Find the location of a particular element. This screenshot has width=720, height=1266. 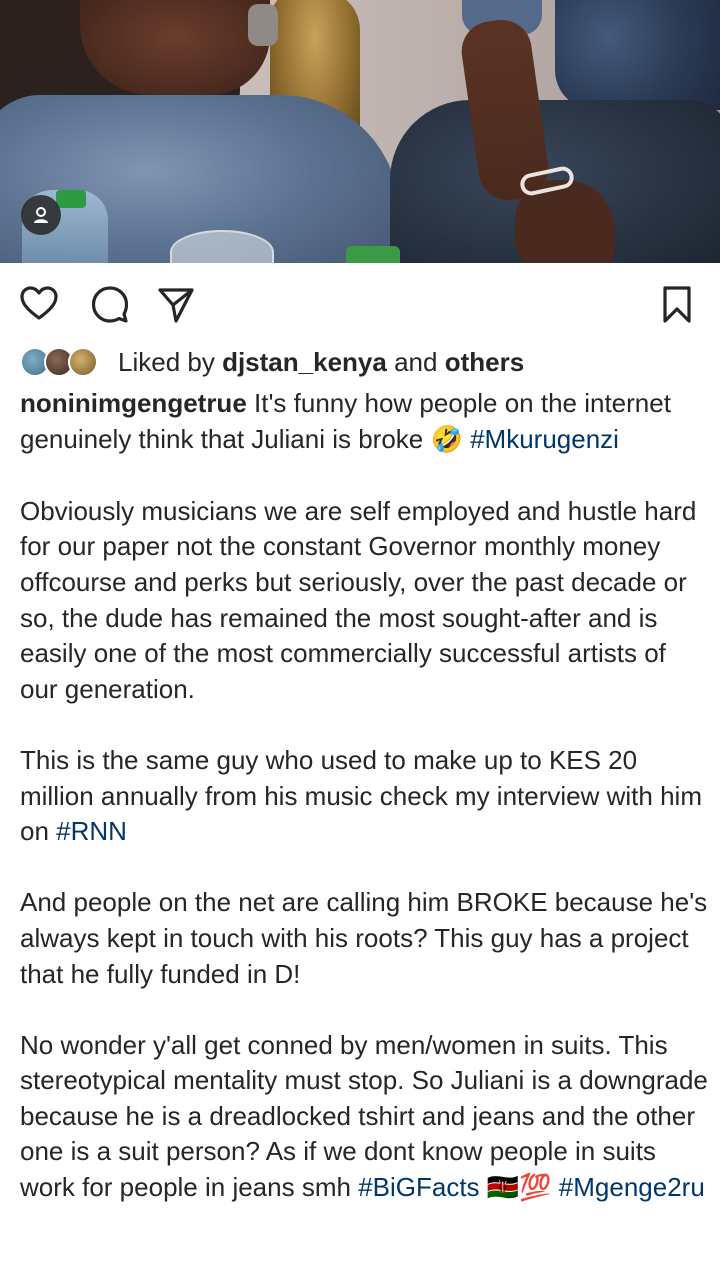

comment-icon is located at coordinates (110, 304).